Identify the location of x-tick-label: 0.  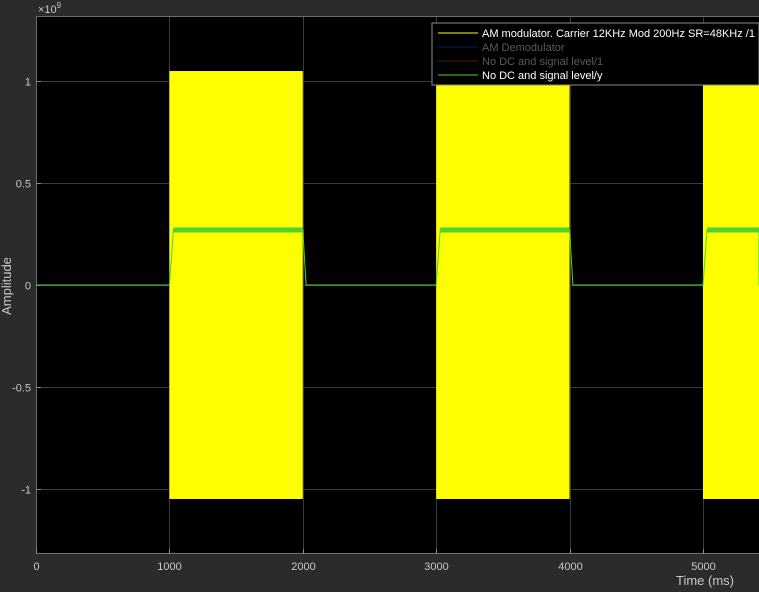
(36, 567).